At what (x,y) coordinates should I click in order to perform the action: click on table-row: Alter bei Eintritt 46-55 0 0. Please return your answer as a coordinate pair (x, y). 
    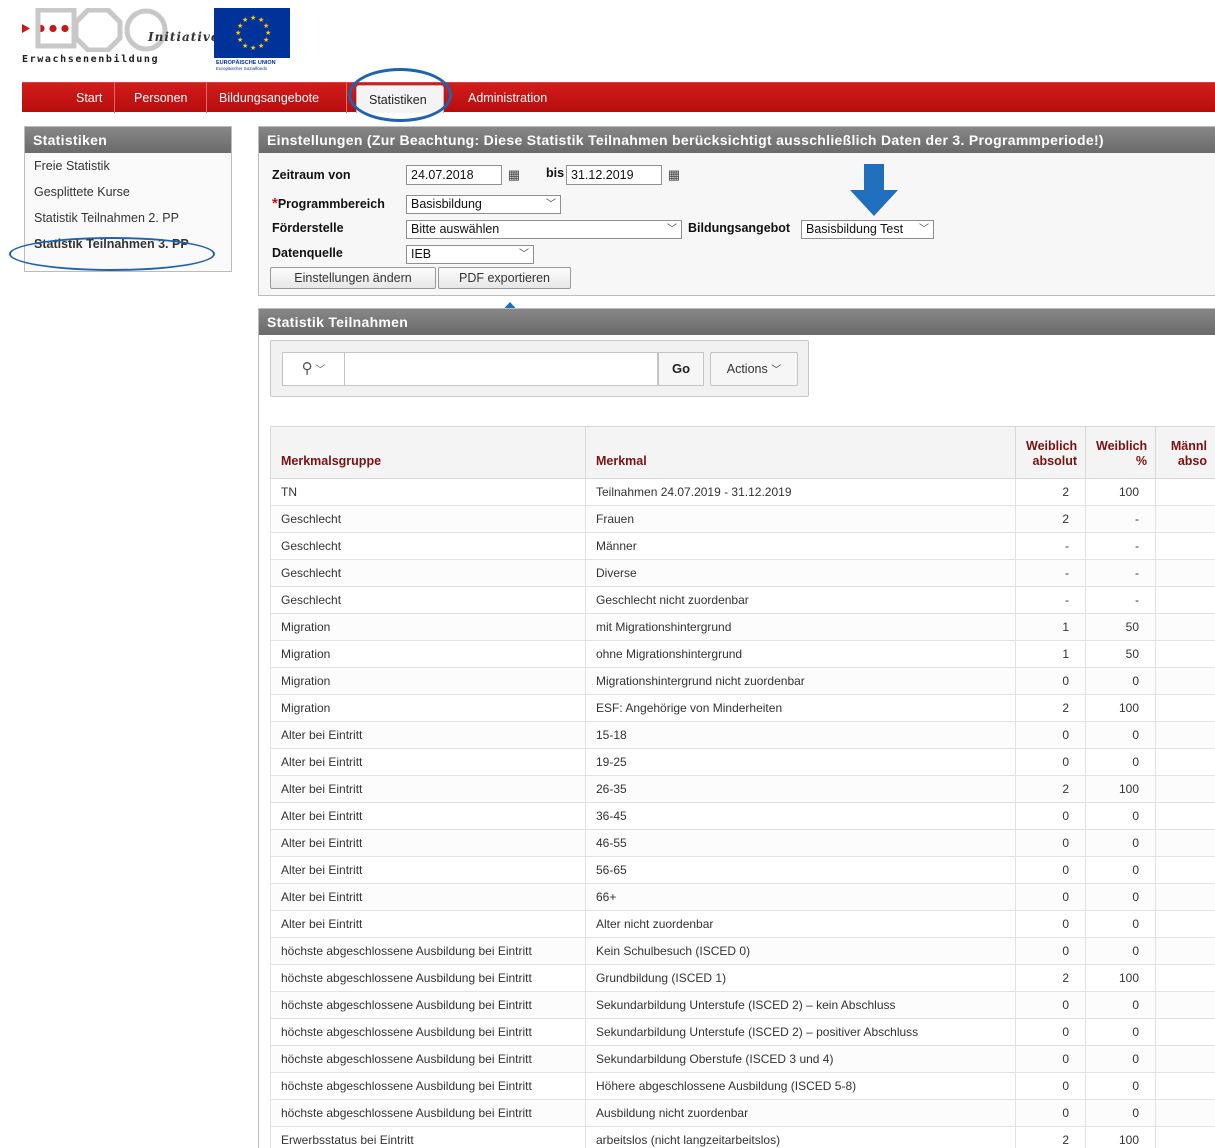
    Looking at the image, I should click on (742, 843).